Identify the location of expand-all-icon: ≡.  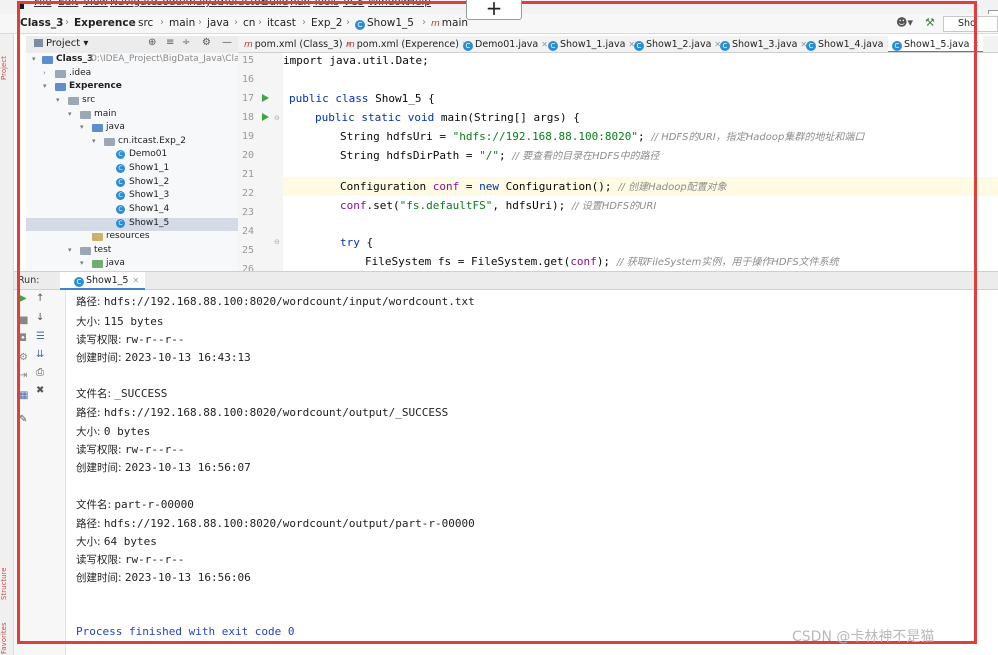
(170, 42).